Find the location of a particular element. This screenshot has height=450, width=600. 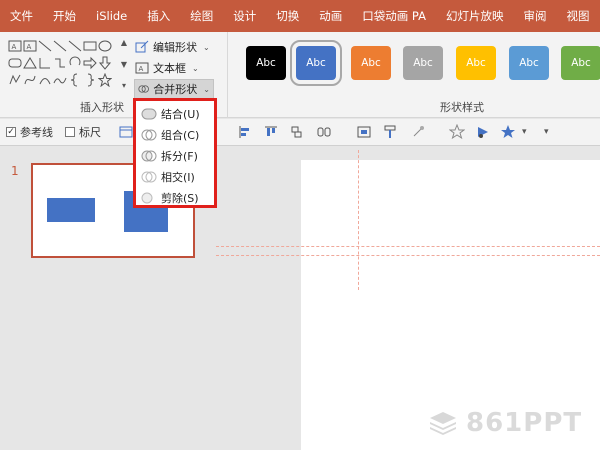

layout-icon is located at coordinates (126, 132).